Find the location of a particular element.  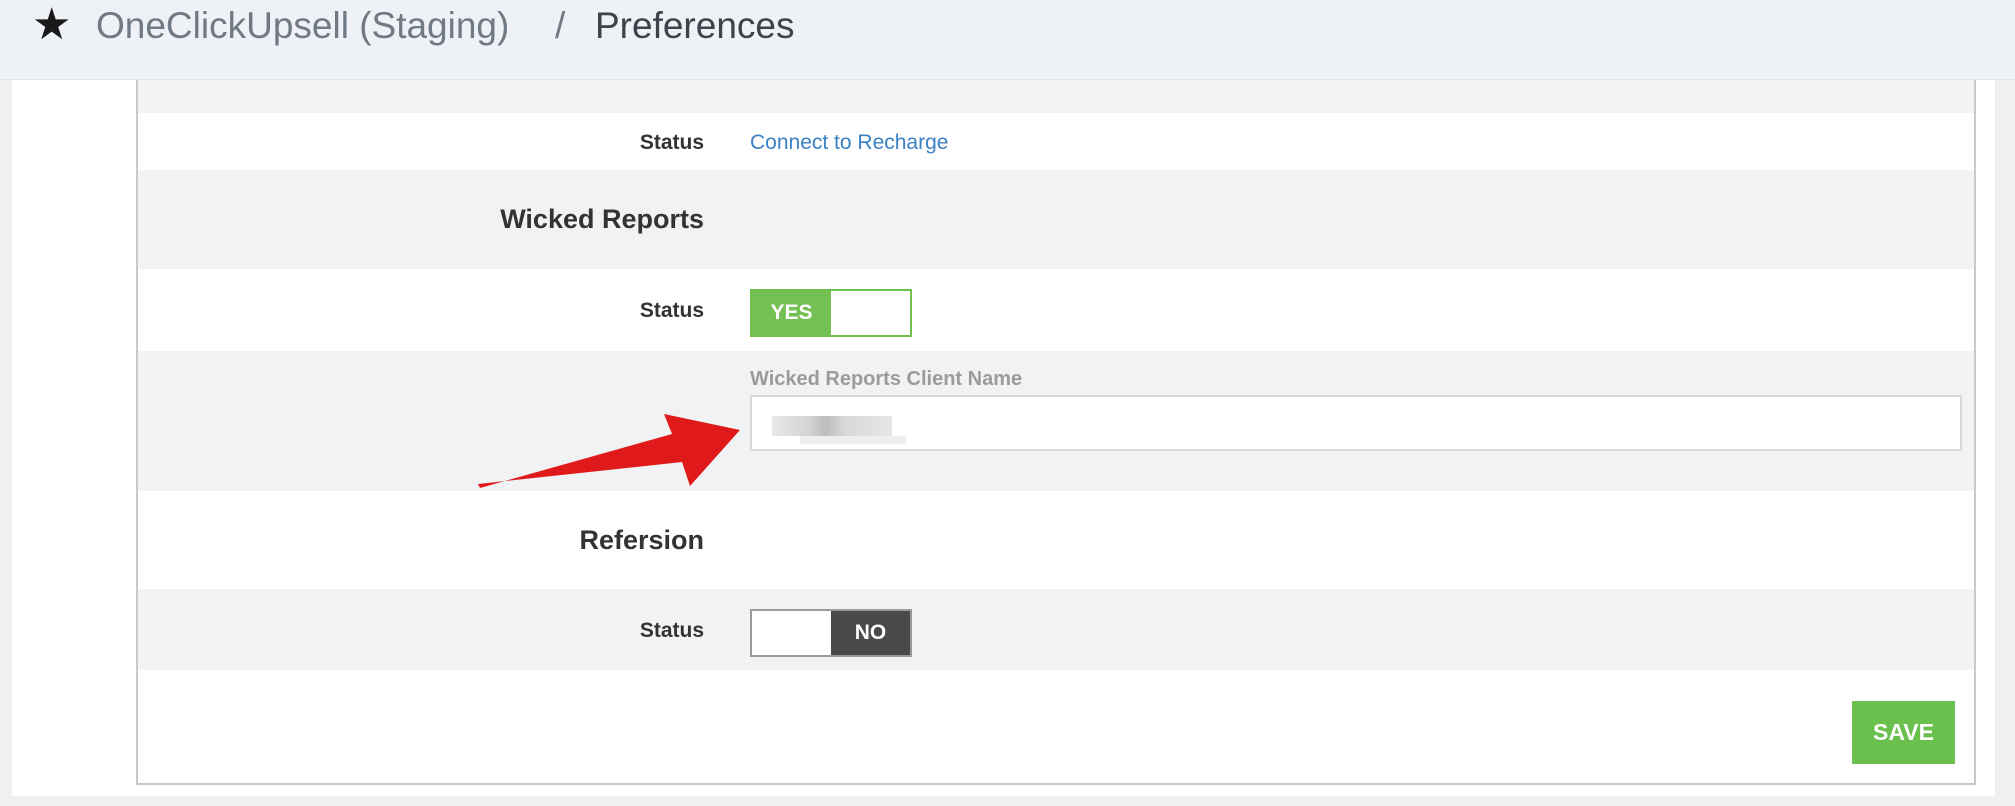

client-name-input is located at coordinates (1356, 423).